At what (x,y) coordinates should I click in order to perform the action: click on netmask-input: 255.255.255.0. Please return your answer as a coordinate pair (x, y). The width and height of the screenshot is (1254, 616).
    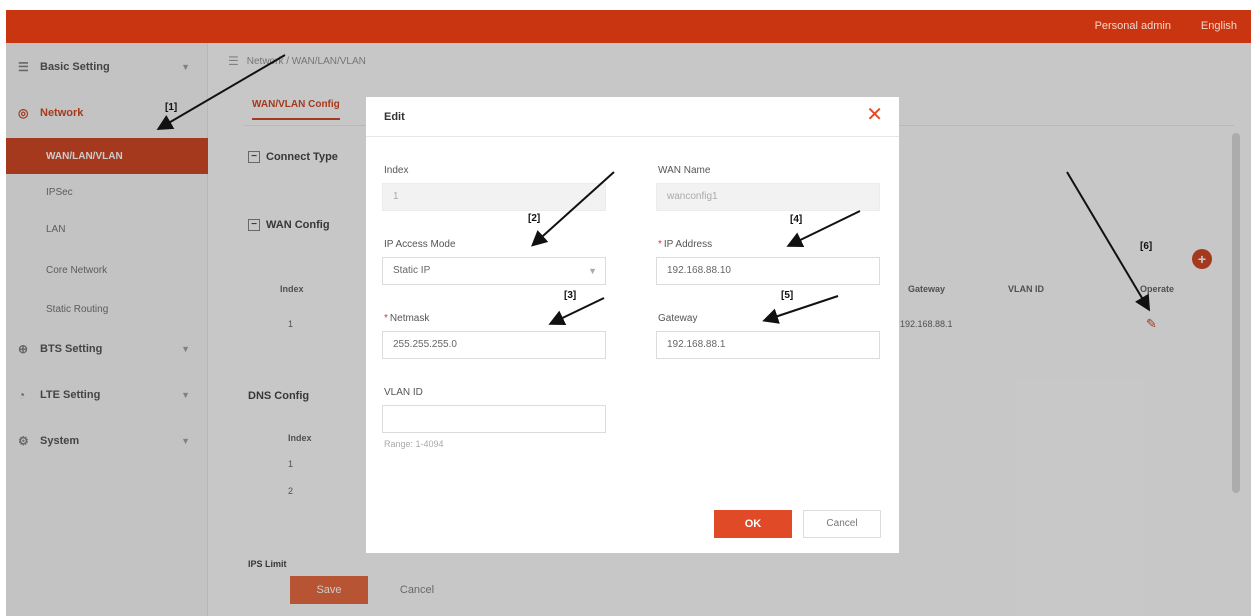
    Looking at the image, I should click on (494, 345).